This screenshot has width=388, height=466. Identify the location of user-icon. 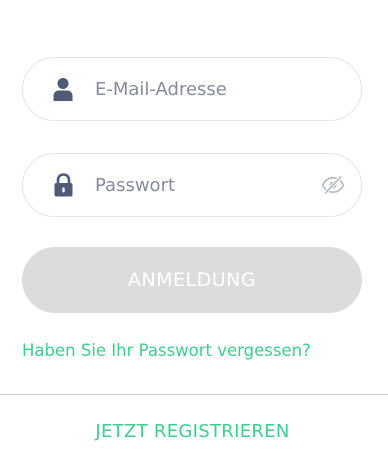
(63, 89).